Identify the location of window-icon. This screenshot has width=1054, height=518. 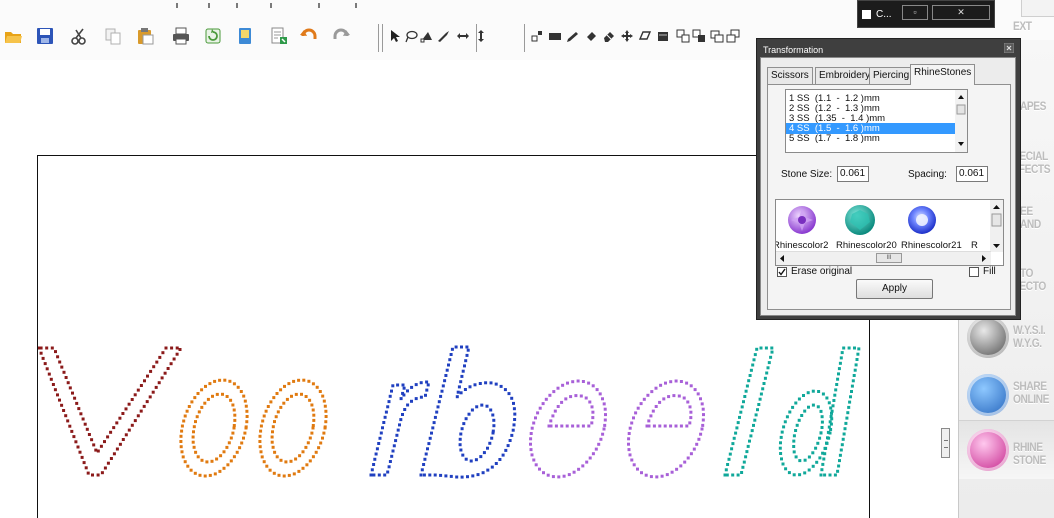
(866, 14).